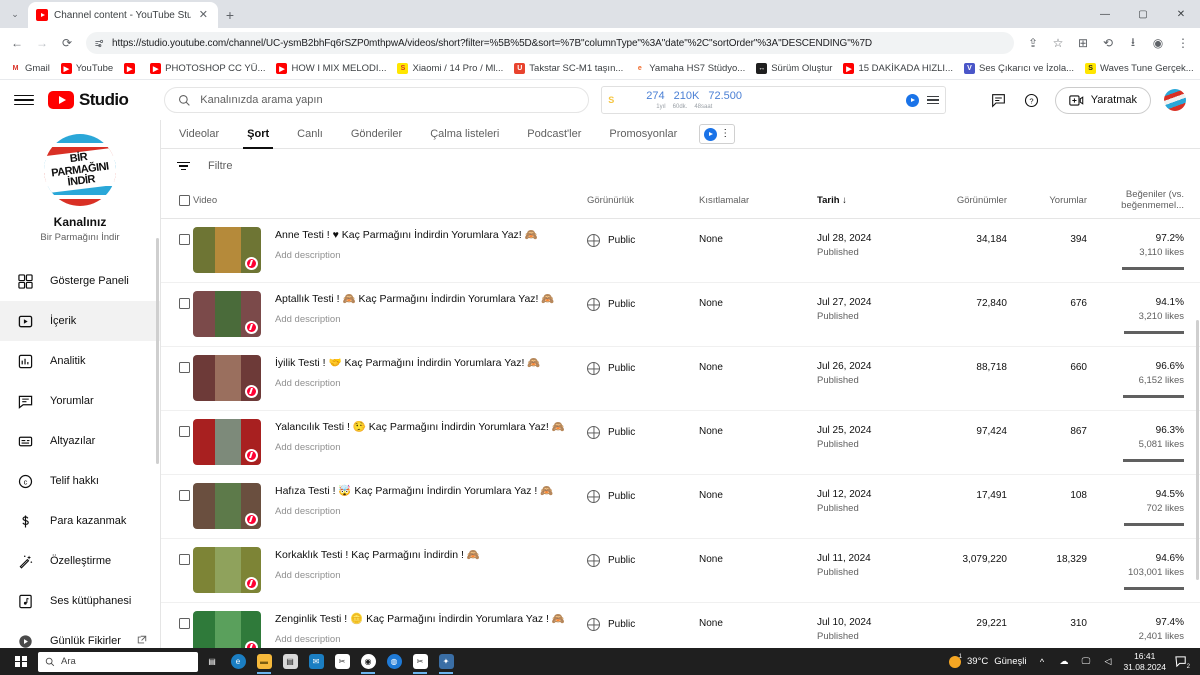 The image size is (1200, 675). What do you see at coordinates (24, 100) in the screenshot?
I see `hamburger-menu-icon` at bounding box center [24, 100].